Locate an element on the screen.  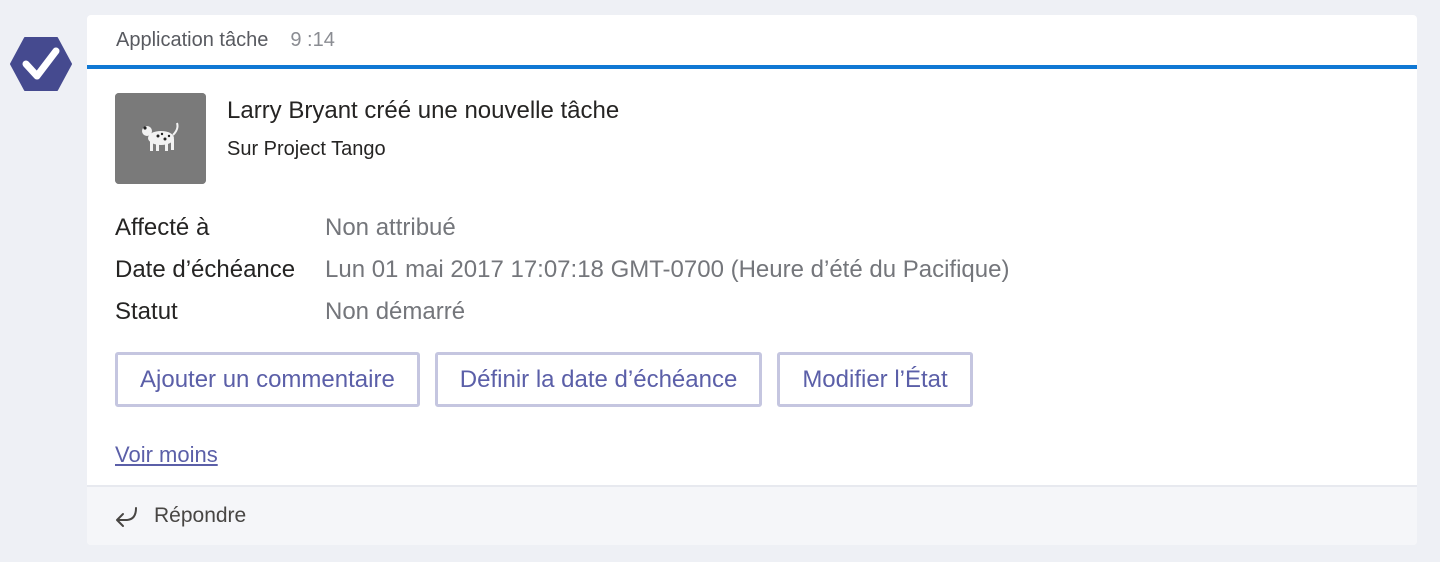
fact-value: Non démarré is located at coordinates (395, 311).